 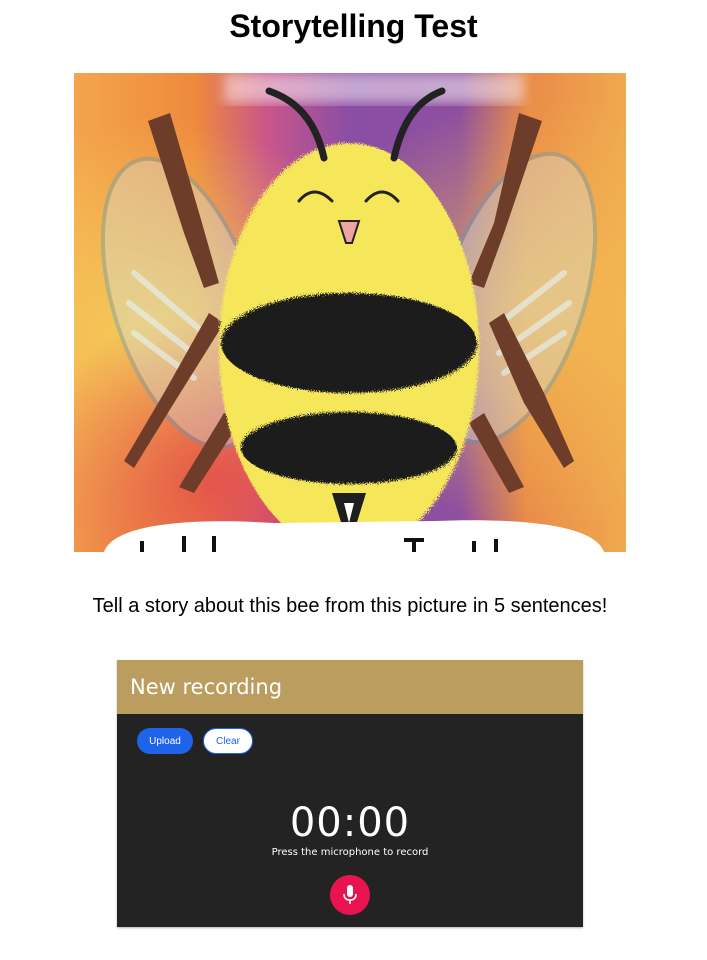 I want to click on microphone-icon, so click(x=350, y=894).